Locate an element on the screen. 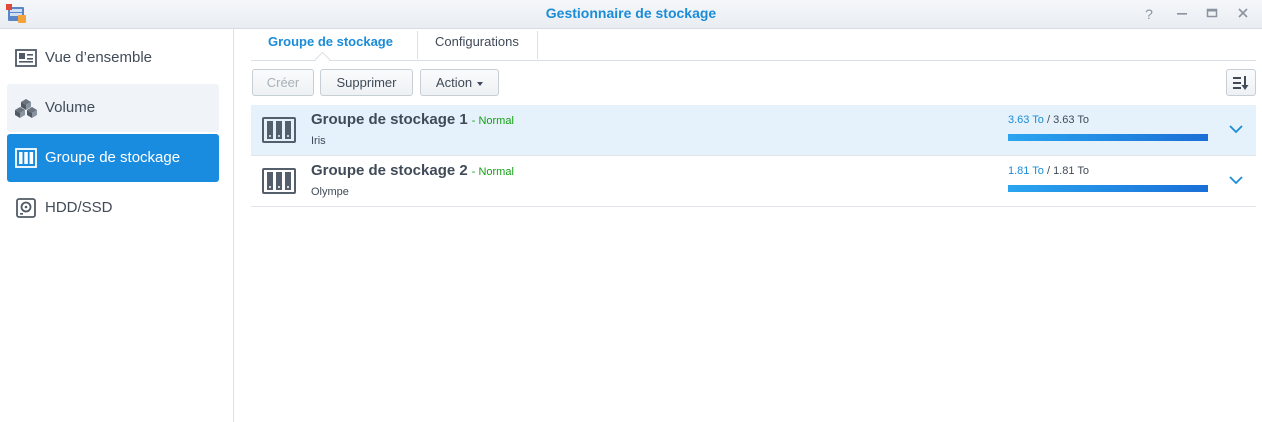 This screenshot has height=422, width=1262. disk-icon is located at coordinates (26, 208).